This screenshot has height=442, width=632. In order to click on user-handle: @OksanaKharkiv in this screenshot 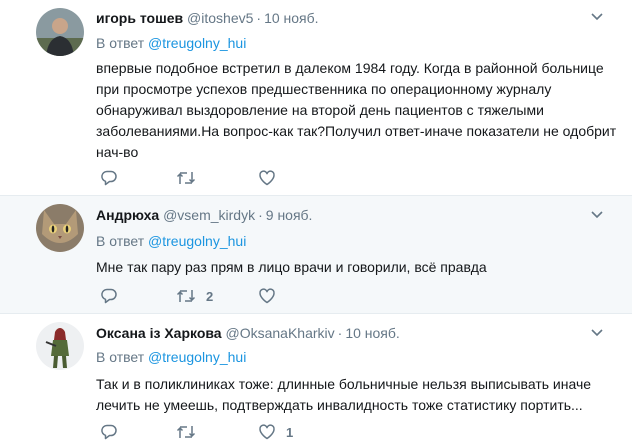, I will do `click(279, 333)`.